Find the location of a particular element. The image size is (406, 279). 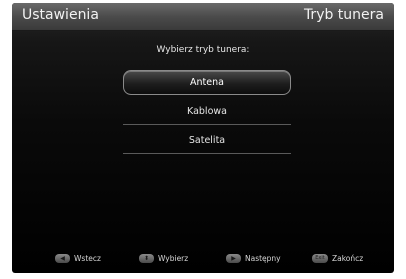

left-arrow-icon: ◀ is located at coordinates (62, 258).